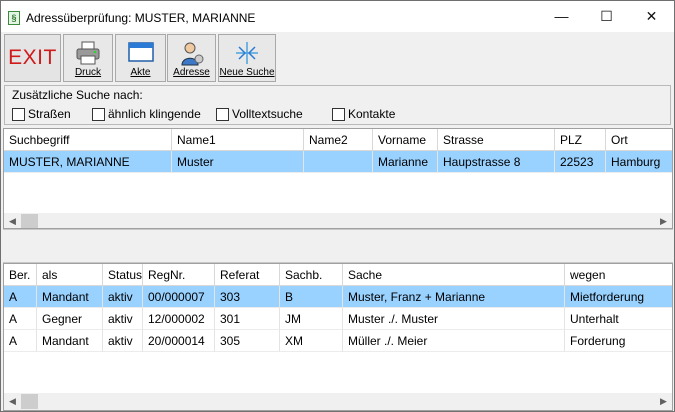 This screenshot has width=675, height=412. I want to click on cell-department: 301, so click(247, 319).